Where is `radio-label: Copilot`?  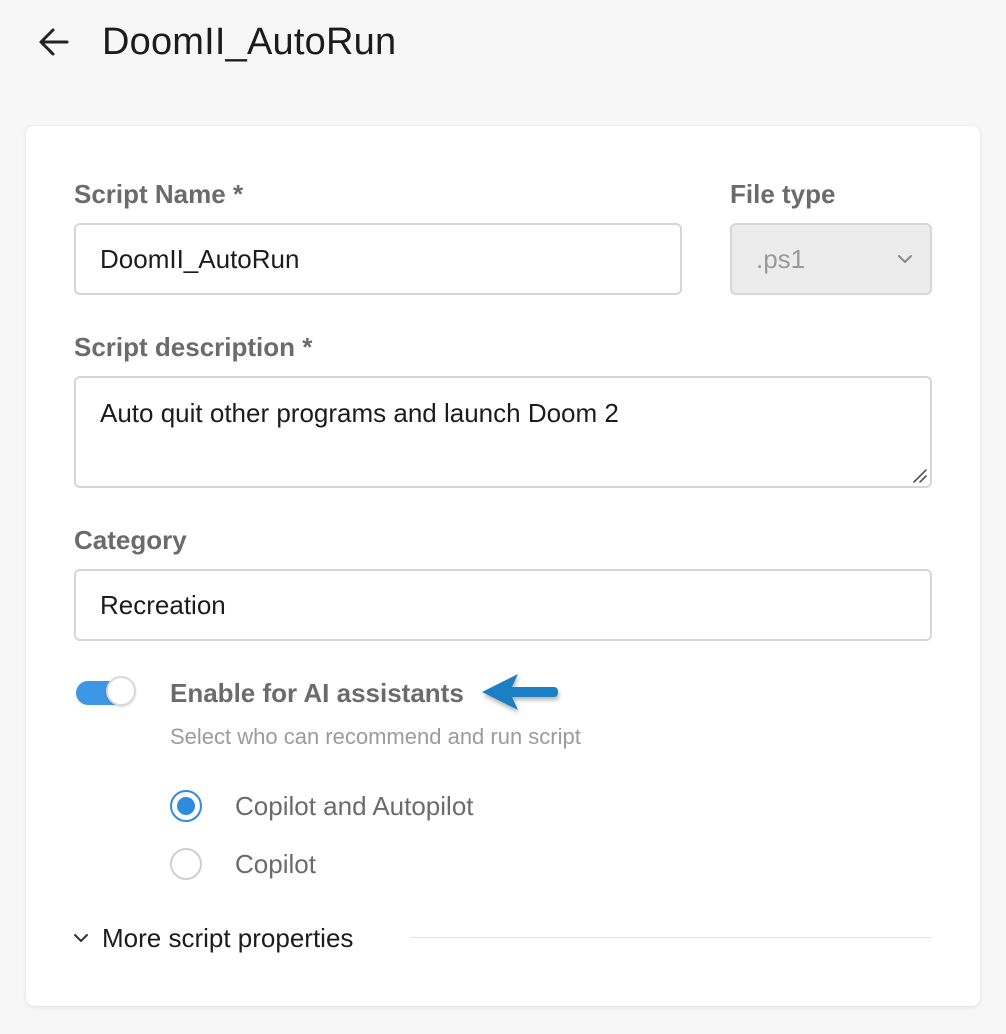
radio-label: Copilot is located at coordinates (275, 863).